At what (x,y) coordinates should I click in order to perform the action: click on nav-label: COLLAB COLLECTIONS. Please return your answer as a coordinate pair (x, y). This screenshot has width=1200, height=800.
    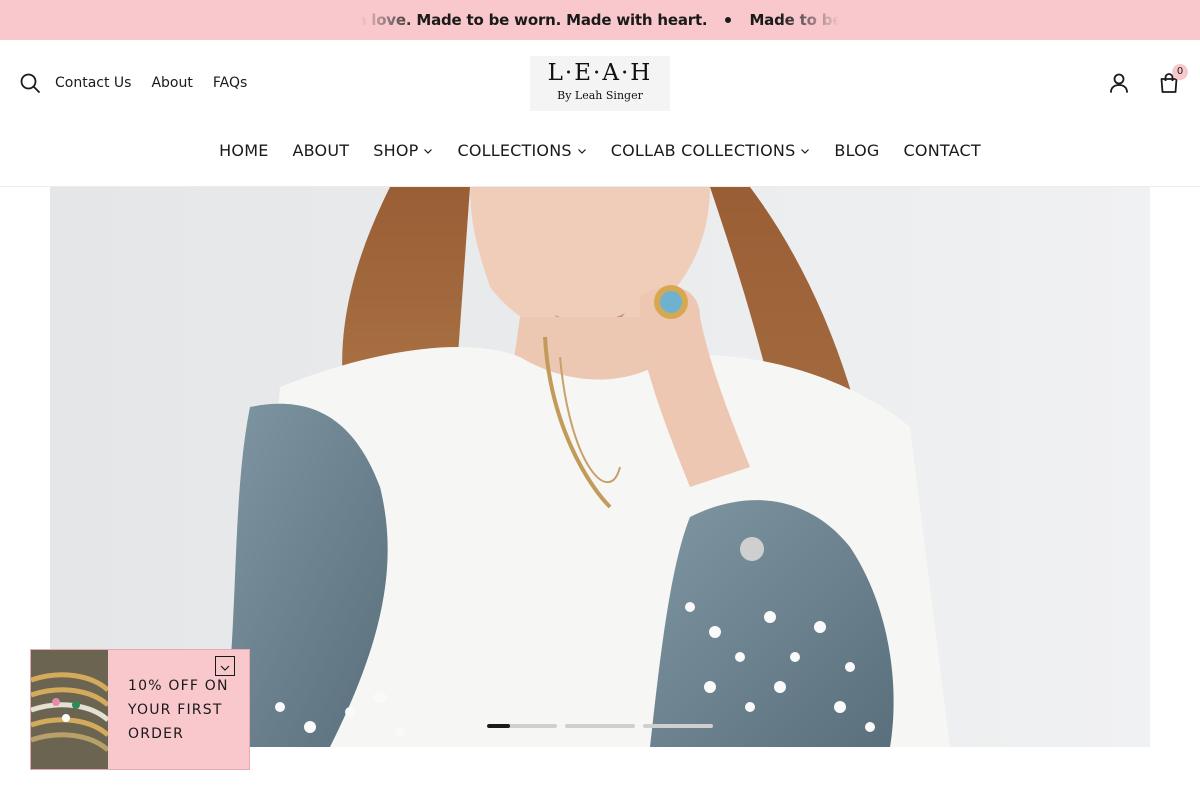
    Looking at the image, I should click on (703, 150).